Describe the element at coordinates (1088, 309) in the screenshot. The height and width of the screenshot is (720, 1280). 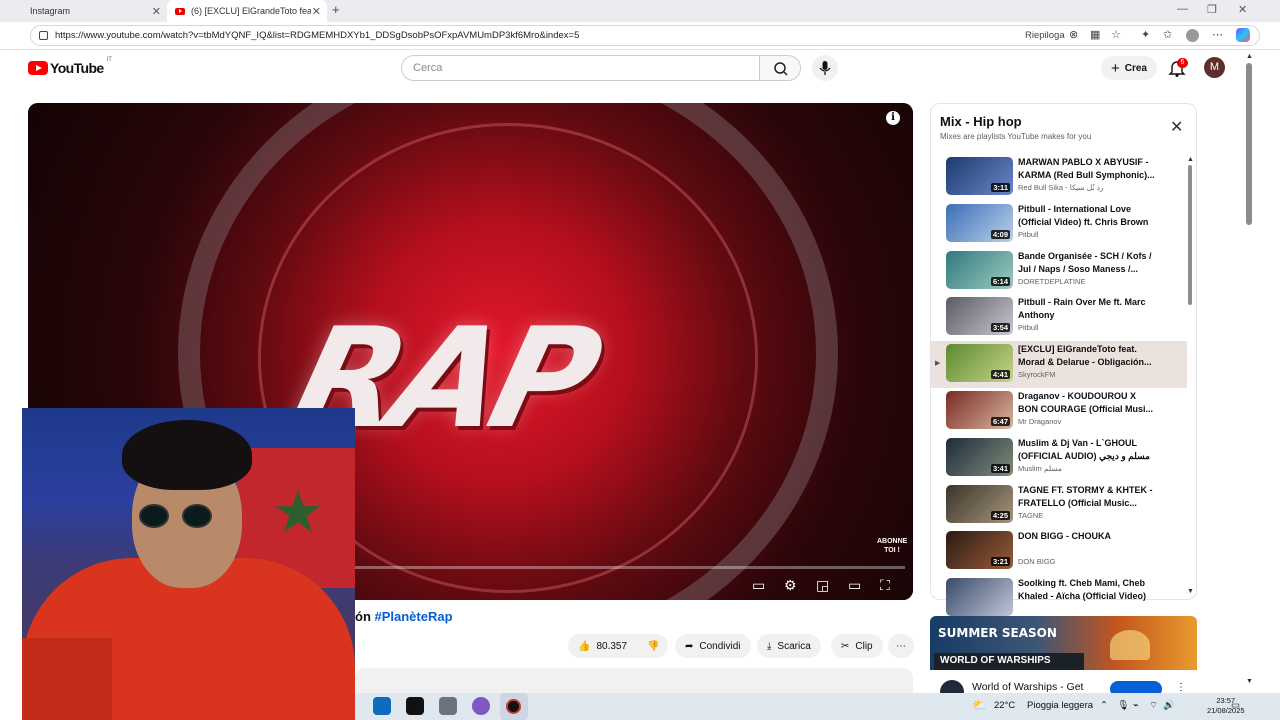
I see `playlist-item-title: Pitbull - Rain Over Me ft. Marc Anthony` at that location.